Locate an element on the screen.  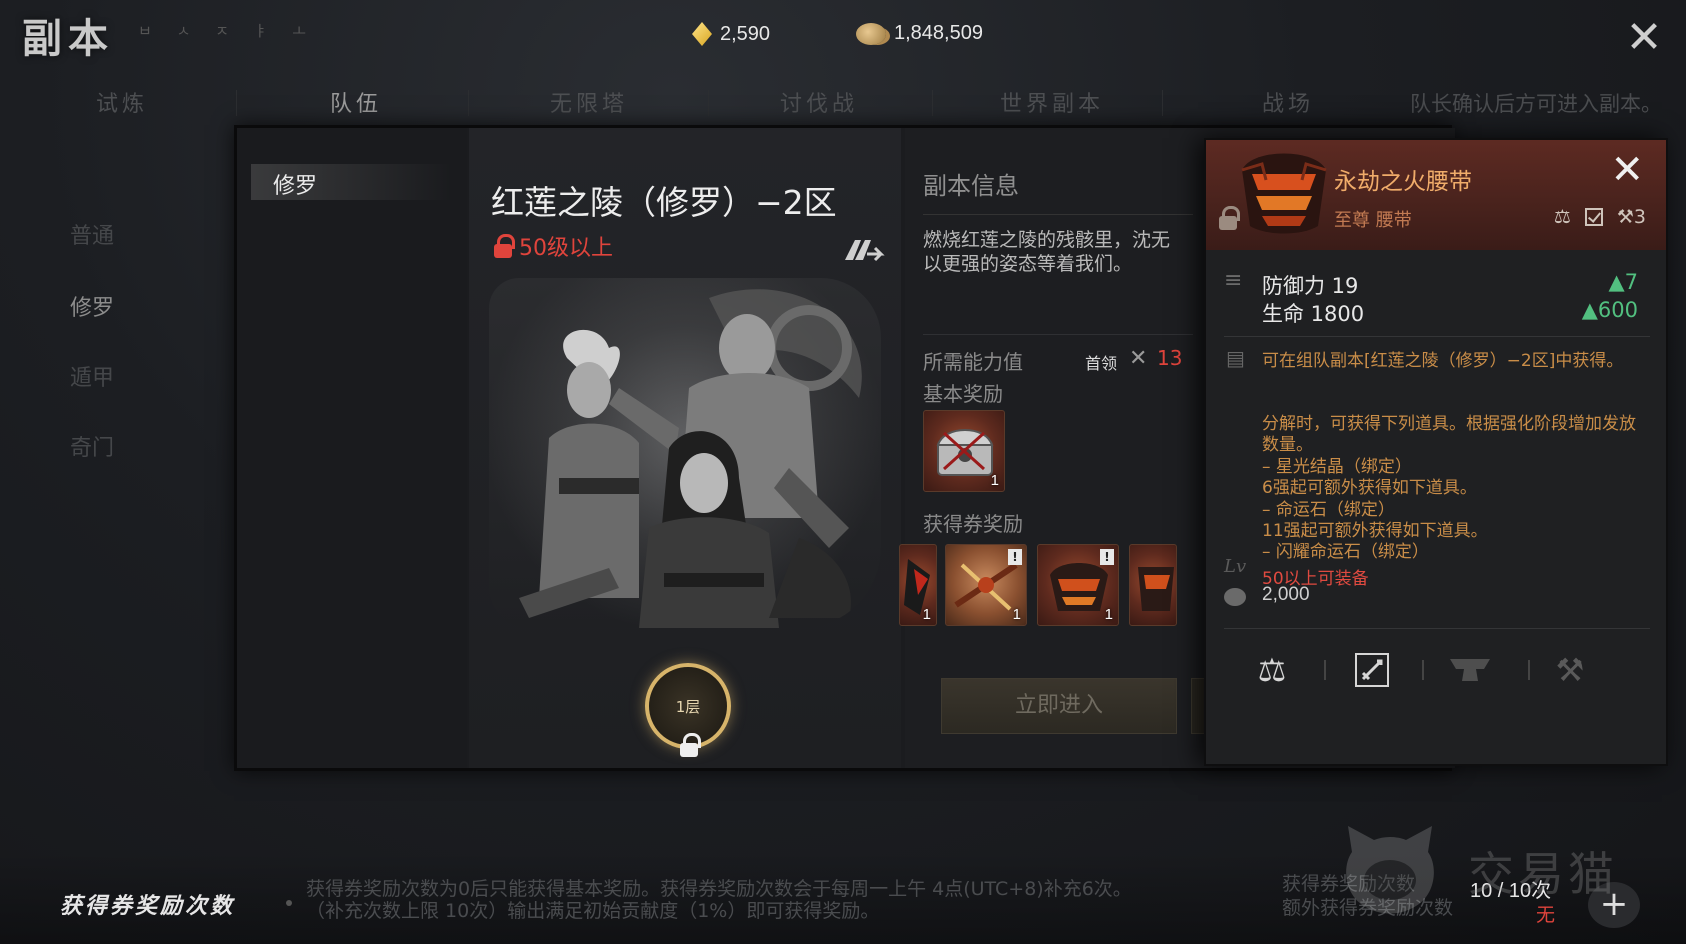
stats-icon: ≡ is located at coordinates (1233, 280).